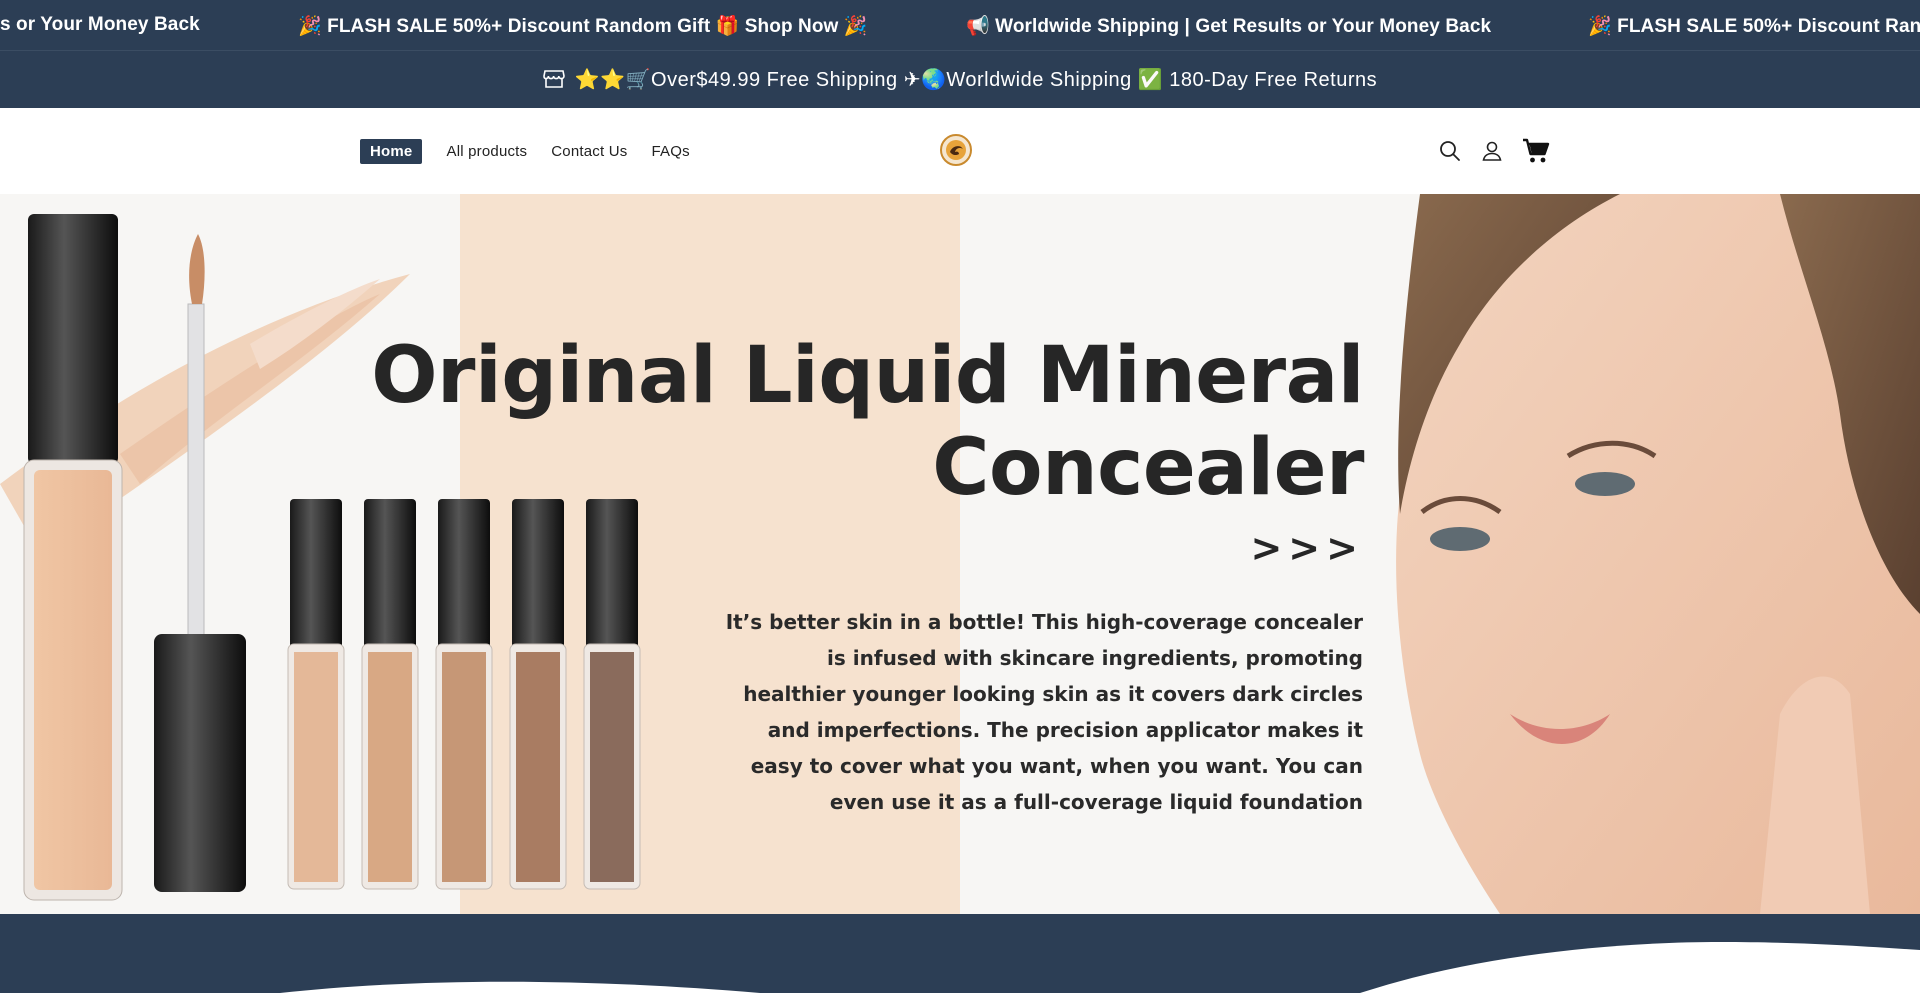 Image resolution: width=1920 pixels, height=993 pixels. I want to click on store-logo, so click(956, 150).